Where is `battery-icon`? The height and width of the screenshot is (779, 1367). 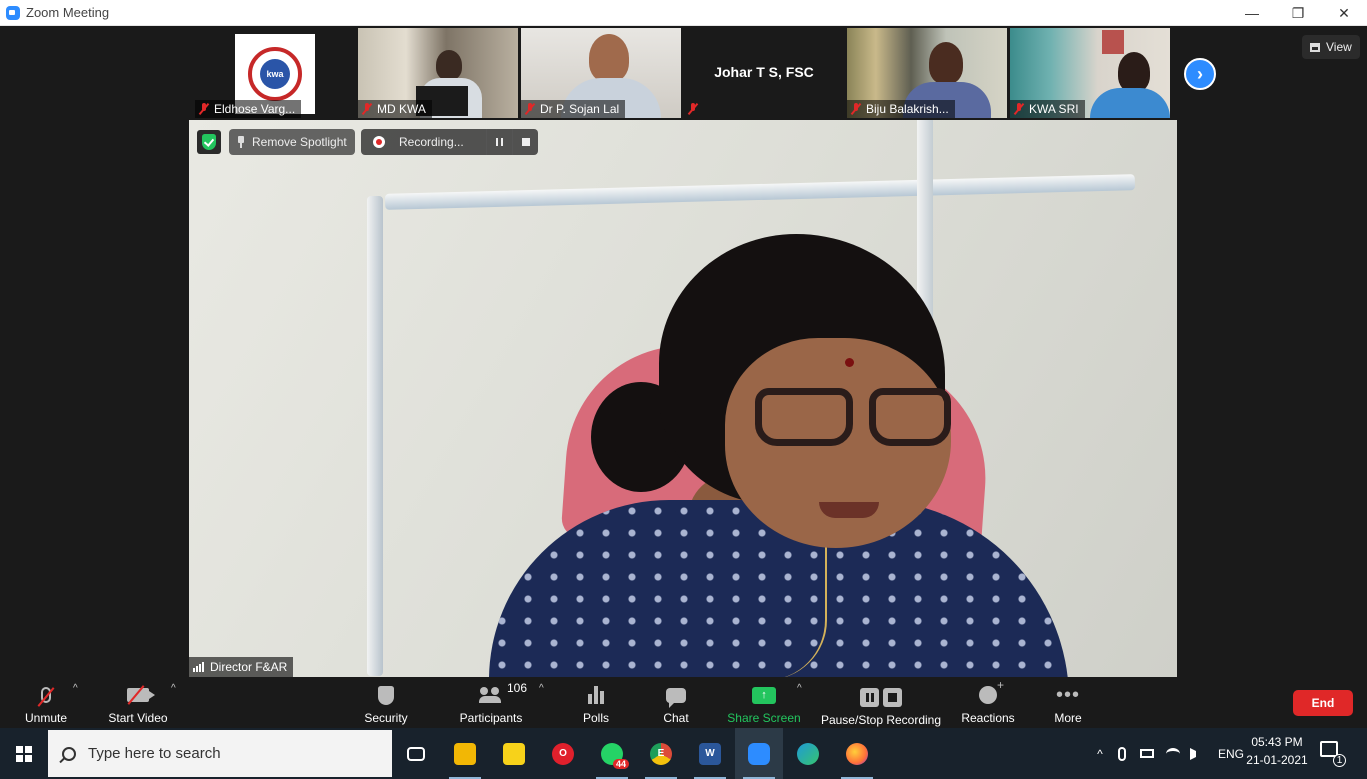 battery-icon is located at coordinates (1147, 753).